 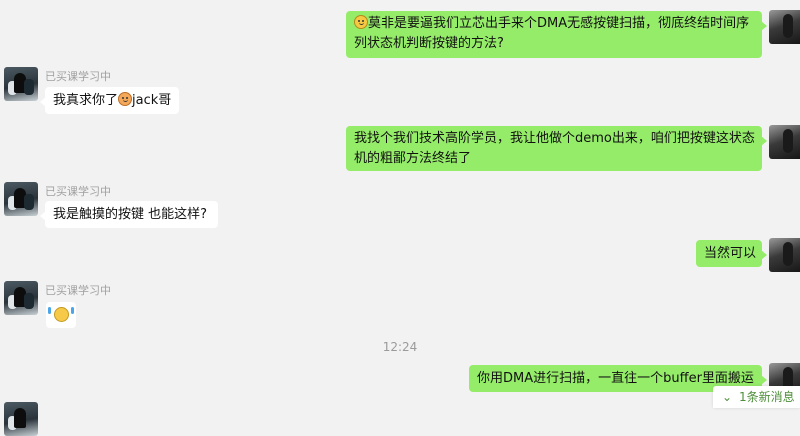 What do you see at coordinates (727, 397) in the screenshot?
I see `chevron-down-icon: ⌄` at bounding box center [727, 397].